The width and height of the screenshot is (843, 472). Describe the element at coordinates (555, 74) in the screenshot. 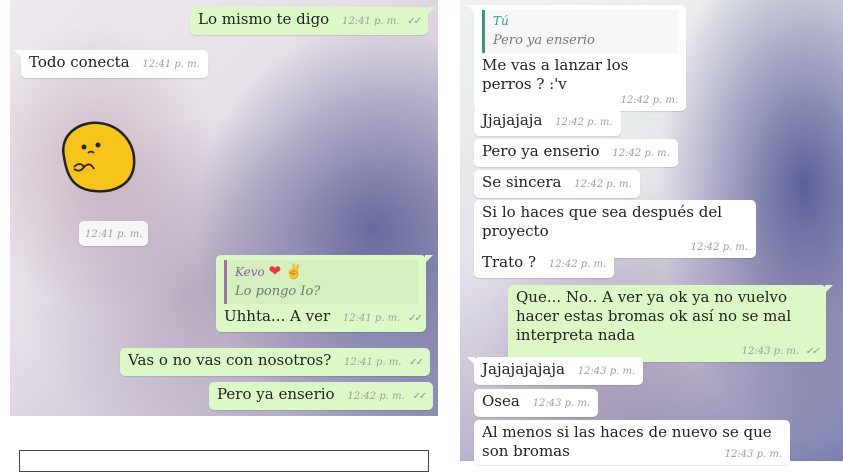

I see `message-text: Me vas a lanzar los perros ? :'v` at that location.